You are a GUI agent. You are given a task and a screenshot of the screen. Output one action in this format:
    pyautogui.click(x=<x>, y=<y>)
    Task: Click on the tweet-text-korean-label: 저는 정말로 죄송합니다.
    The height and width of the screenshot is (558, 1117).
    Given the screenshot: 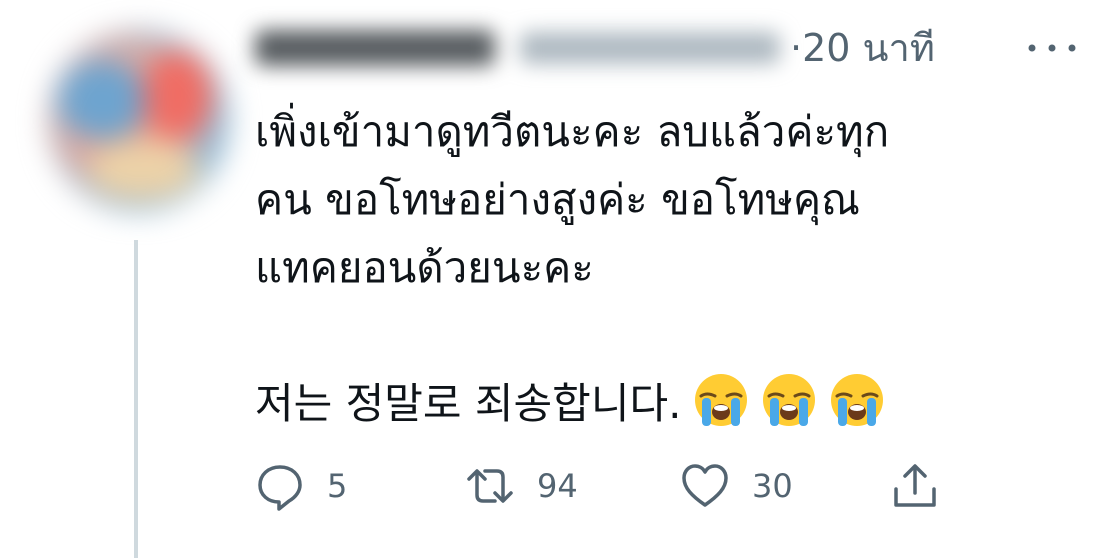 What is the action you would take?
    pyautogui.click(x=468, y=403)
    